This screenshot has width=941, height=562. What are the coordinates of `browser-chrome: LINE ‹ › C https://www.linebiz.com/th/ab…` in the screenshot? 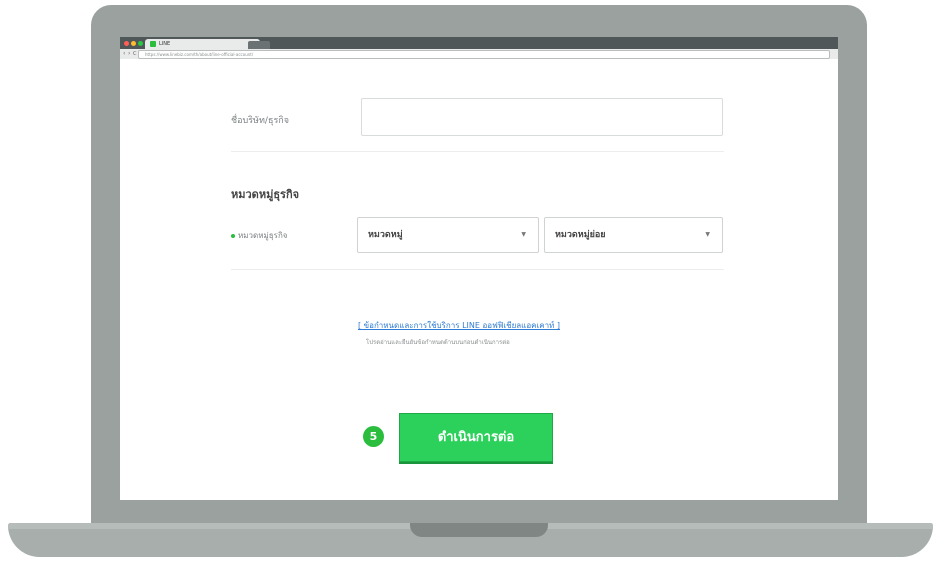 It's located at (479, 48).